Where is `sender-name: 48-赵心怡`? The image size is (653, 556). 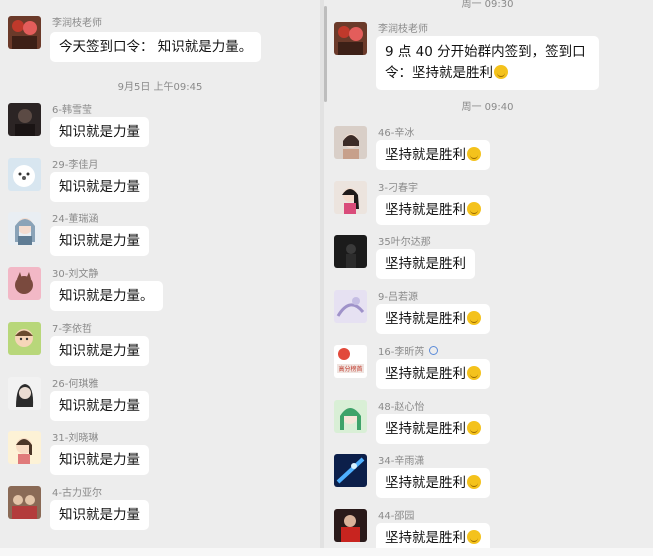
sender-name: 48-赵心怡 is located at coordinates (401, 407).